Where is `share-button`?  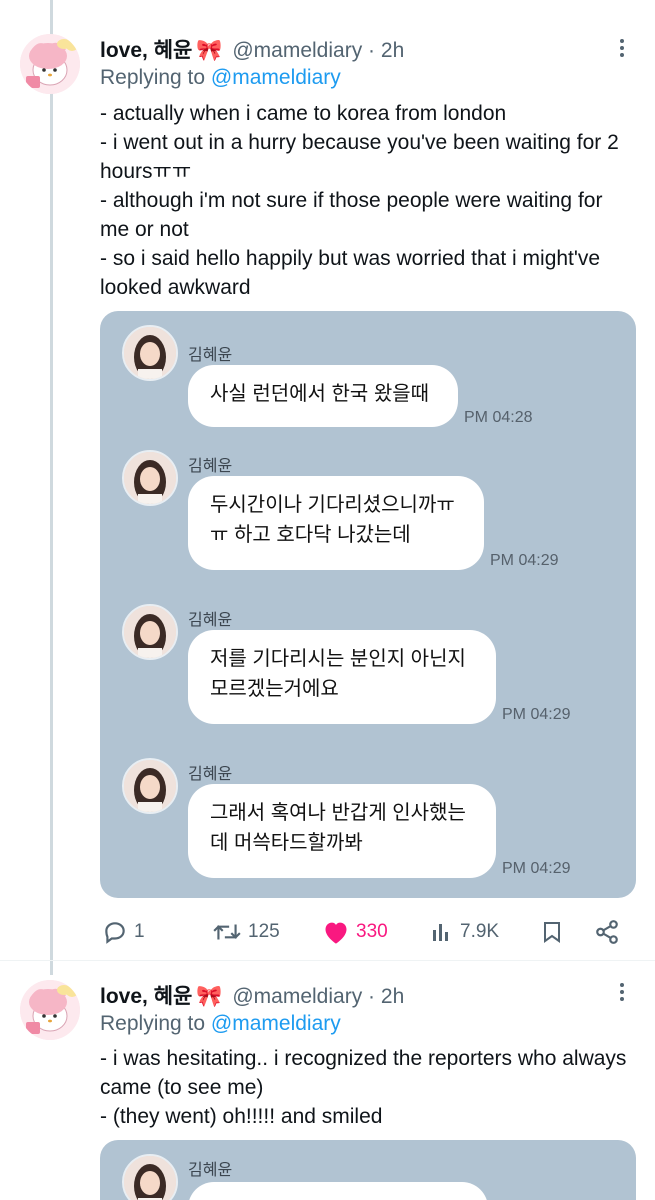
share-button is located at coordinates (610, 932).